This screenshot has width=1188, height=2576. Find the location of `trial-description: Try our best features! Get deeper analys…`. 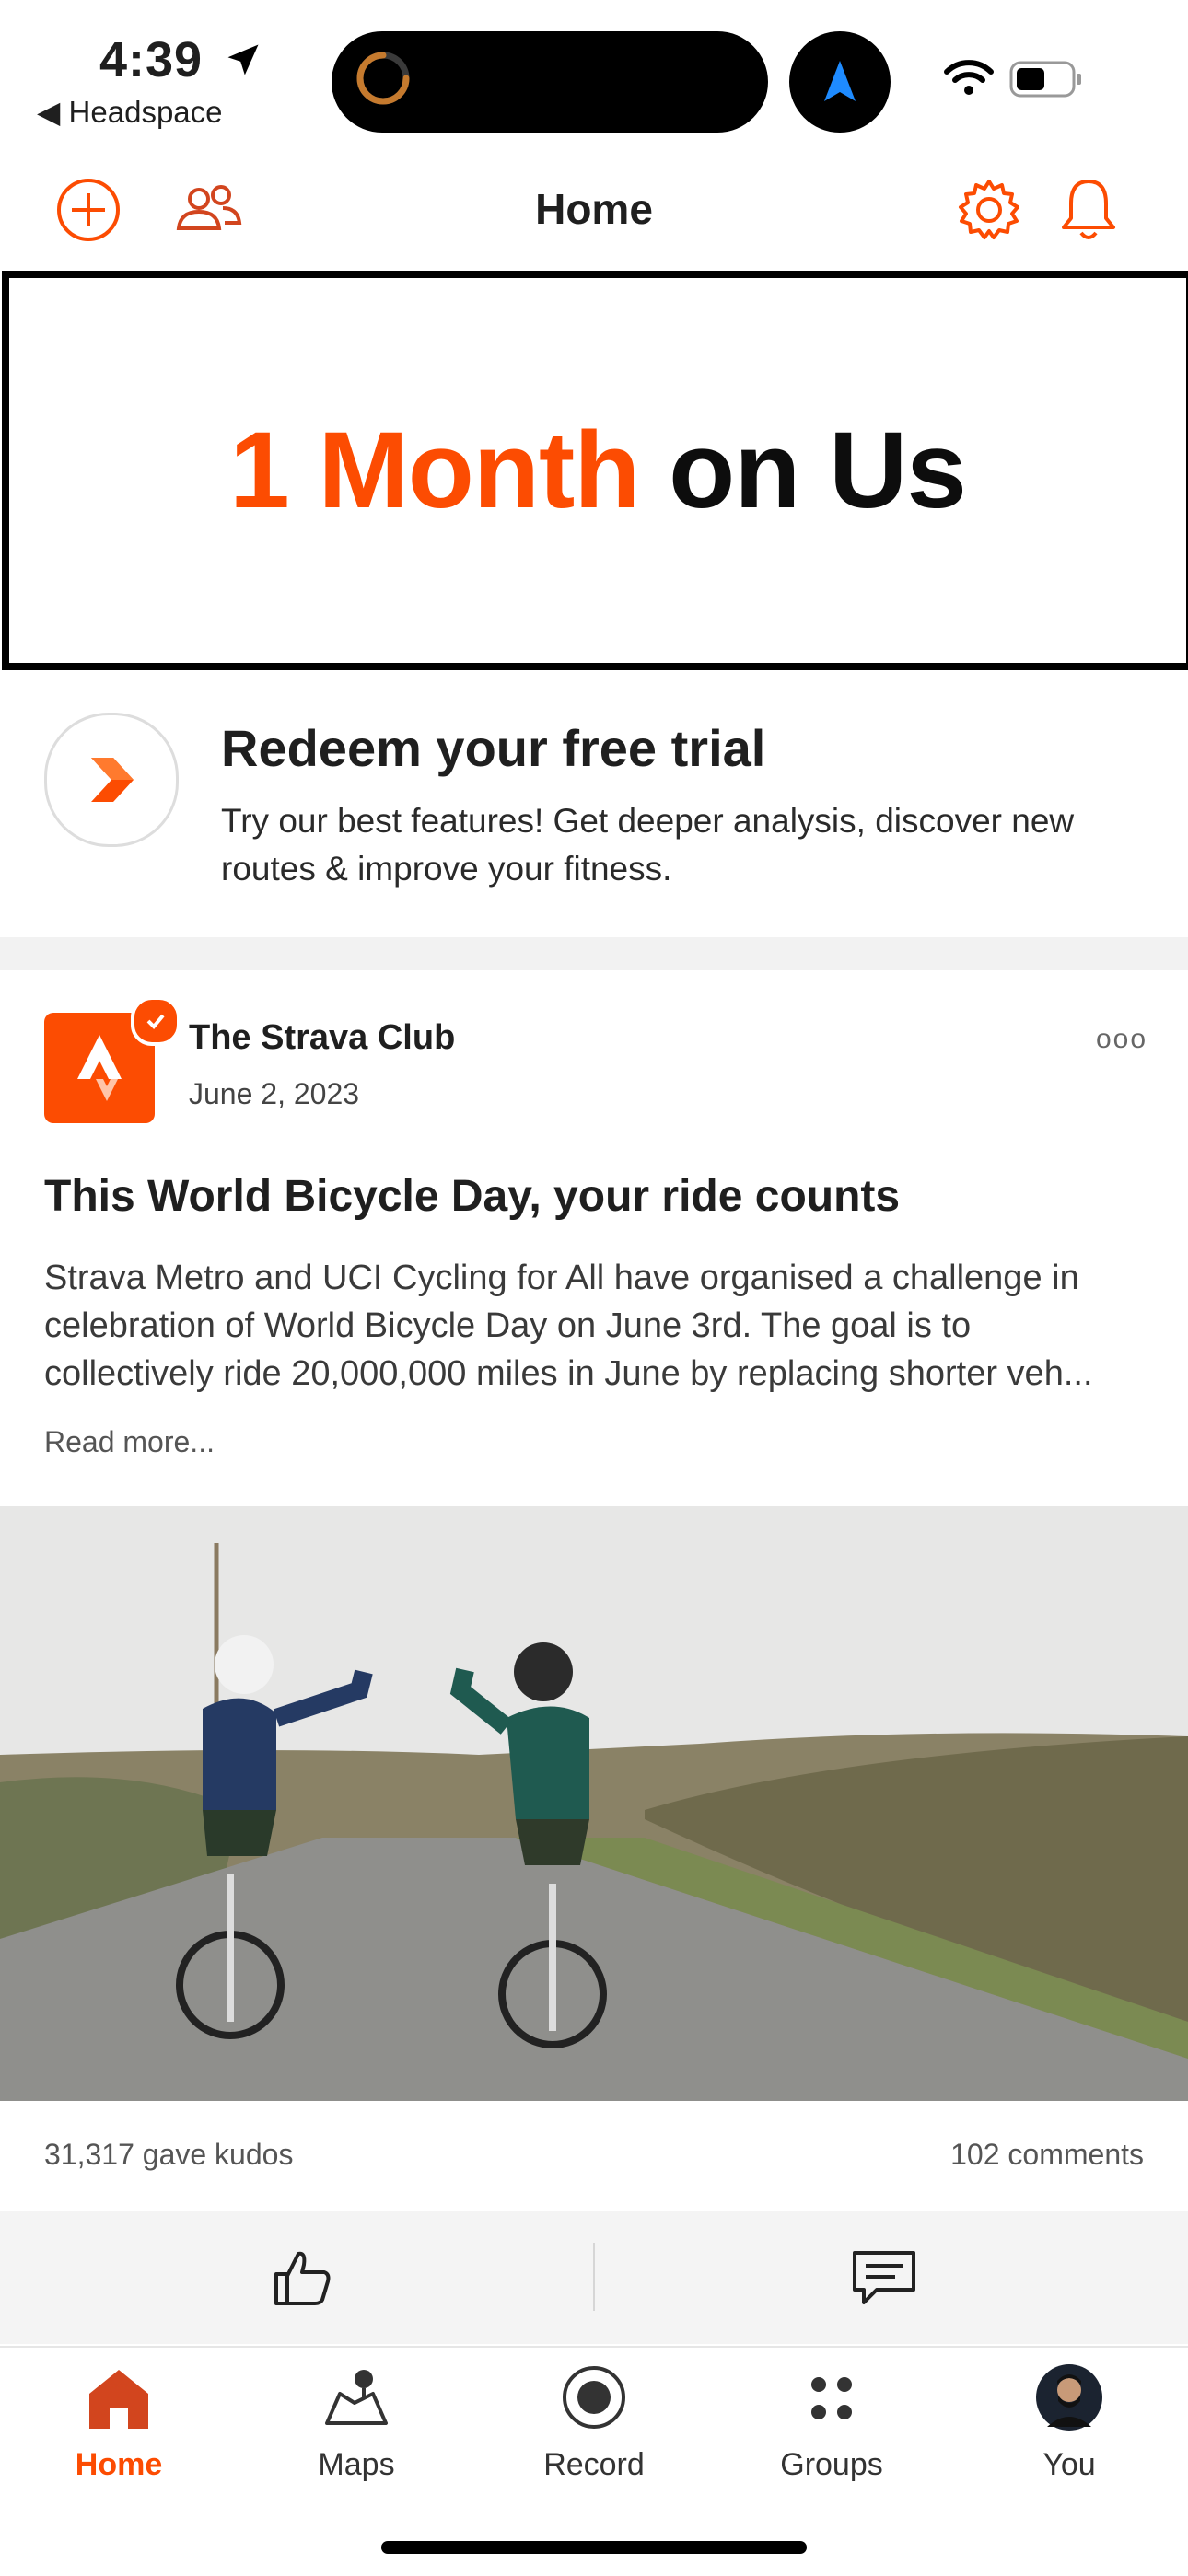

trial-description: Try our best features! Get deeper analys… is located at coordinates (648, 845).